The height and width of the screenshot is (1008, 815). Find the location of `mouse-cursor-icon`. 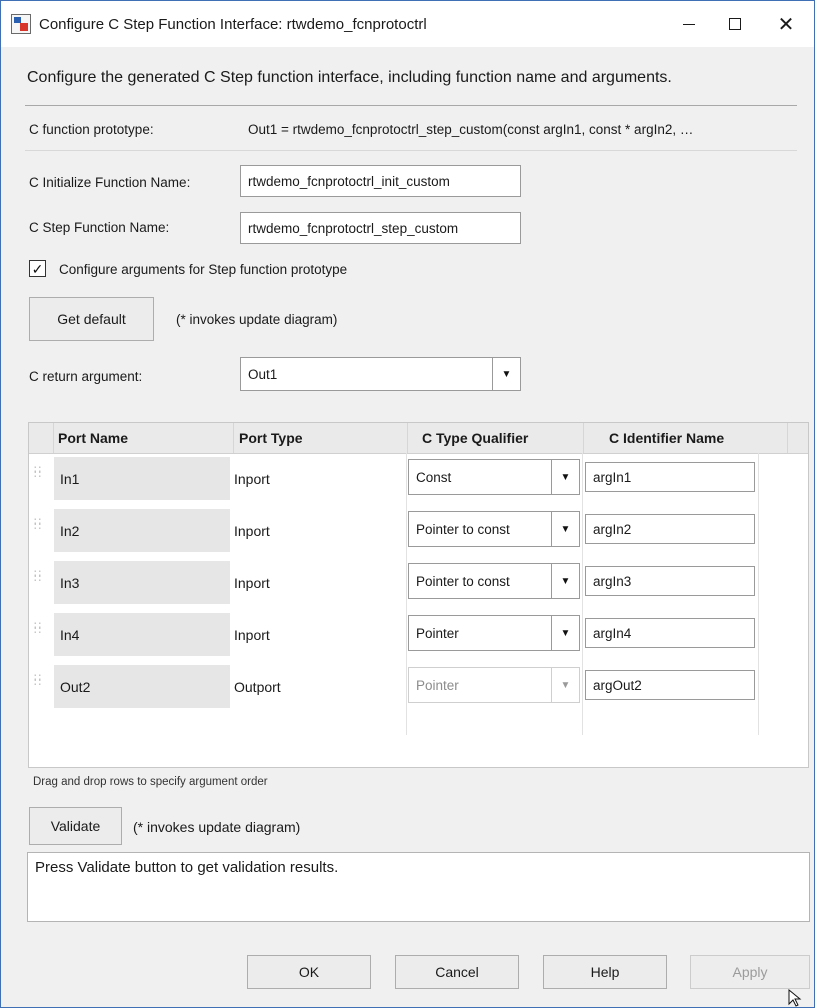

mouse-cursor-icon is located at coordinates (795, 998).